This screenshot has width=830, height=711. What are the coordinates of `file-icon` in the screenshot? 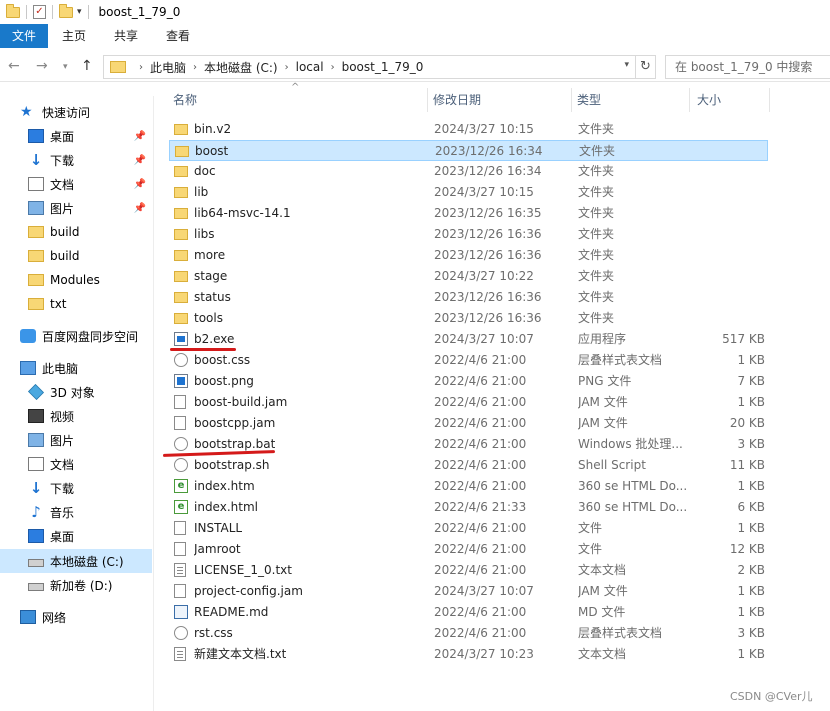 It's located at (180, 549).